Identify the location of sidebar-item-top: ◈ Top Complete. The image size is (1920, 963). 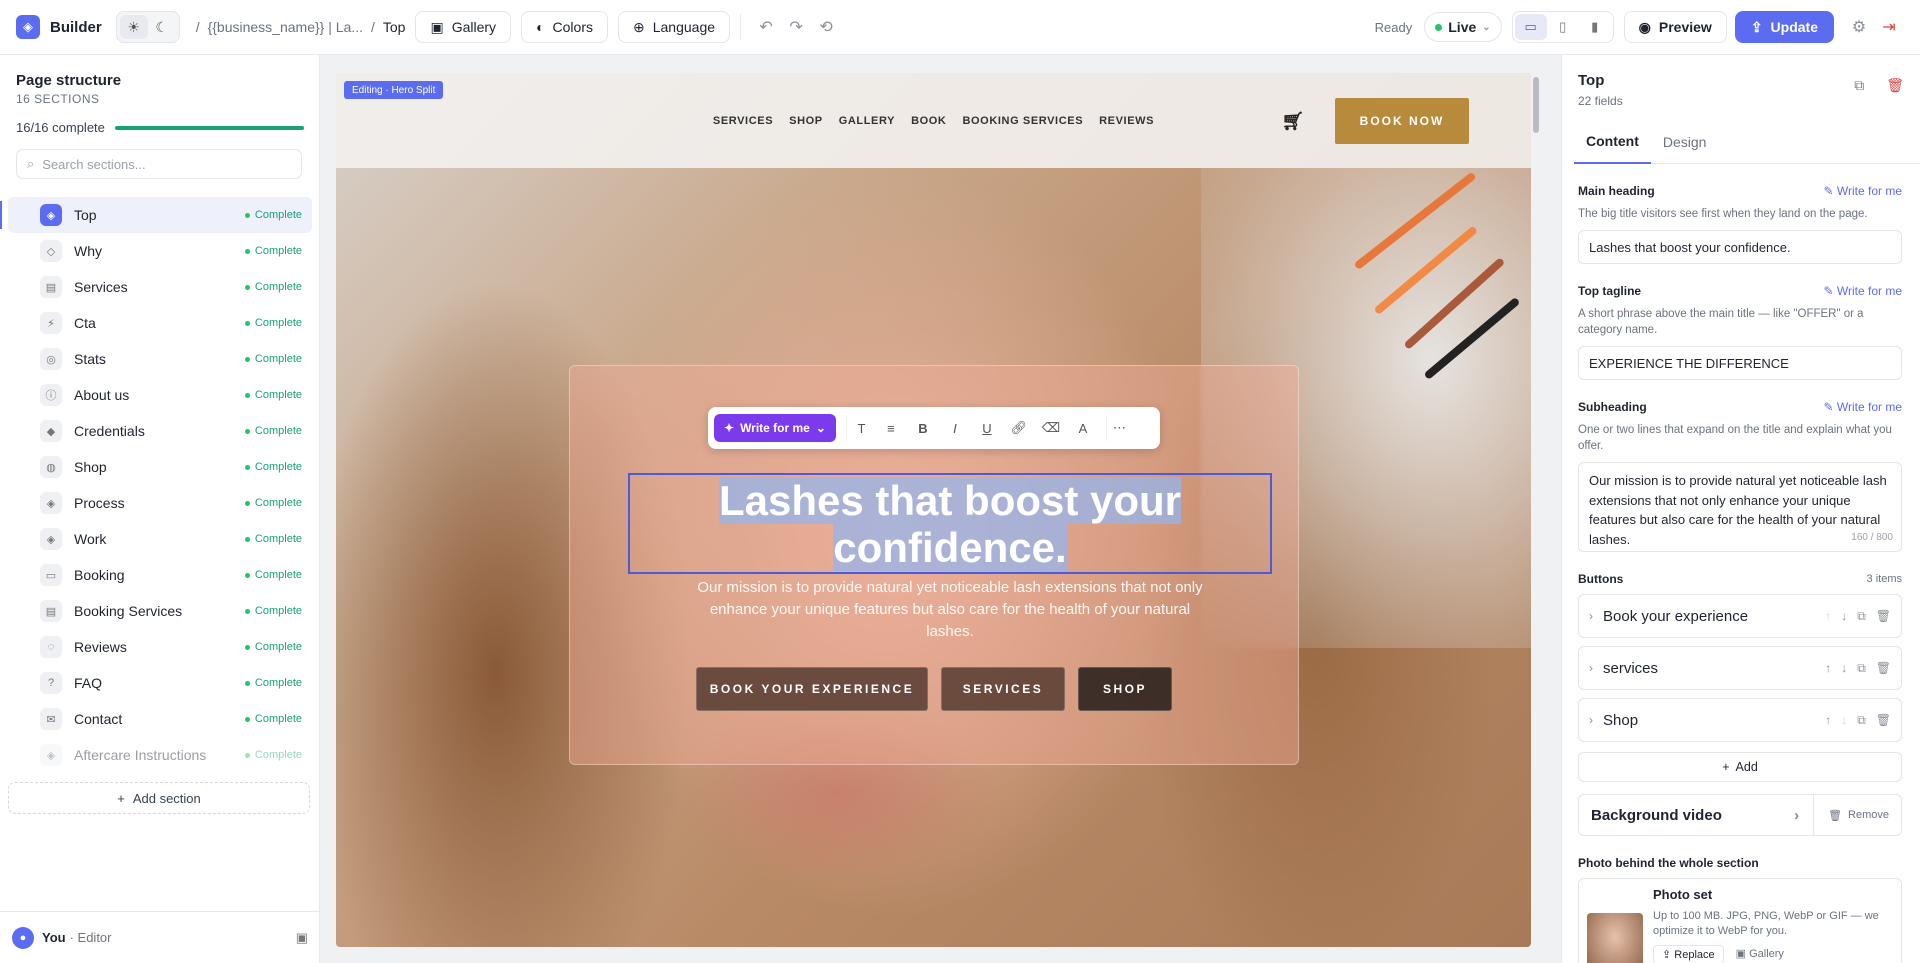
(156, 215).